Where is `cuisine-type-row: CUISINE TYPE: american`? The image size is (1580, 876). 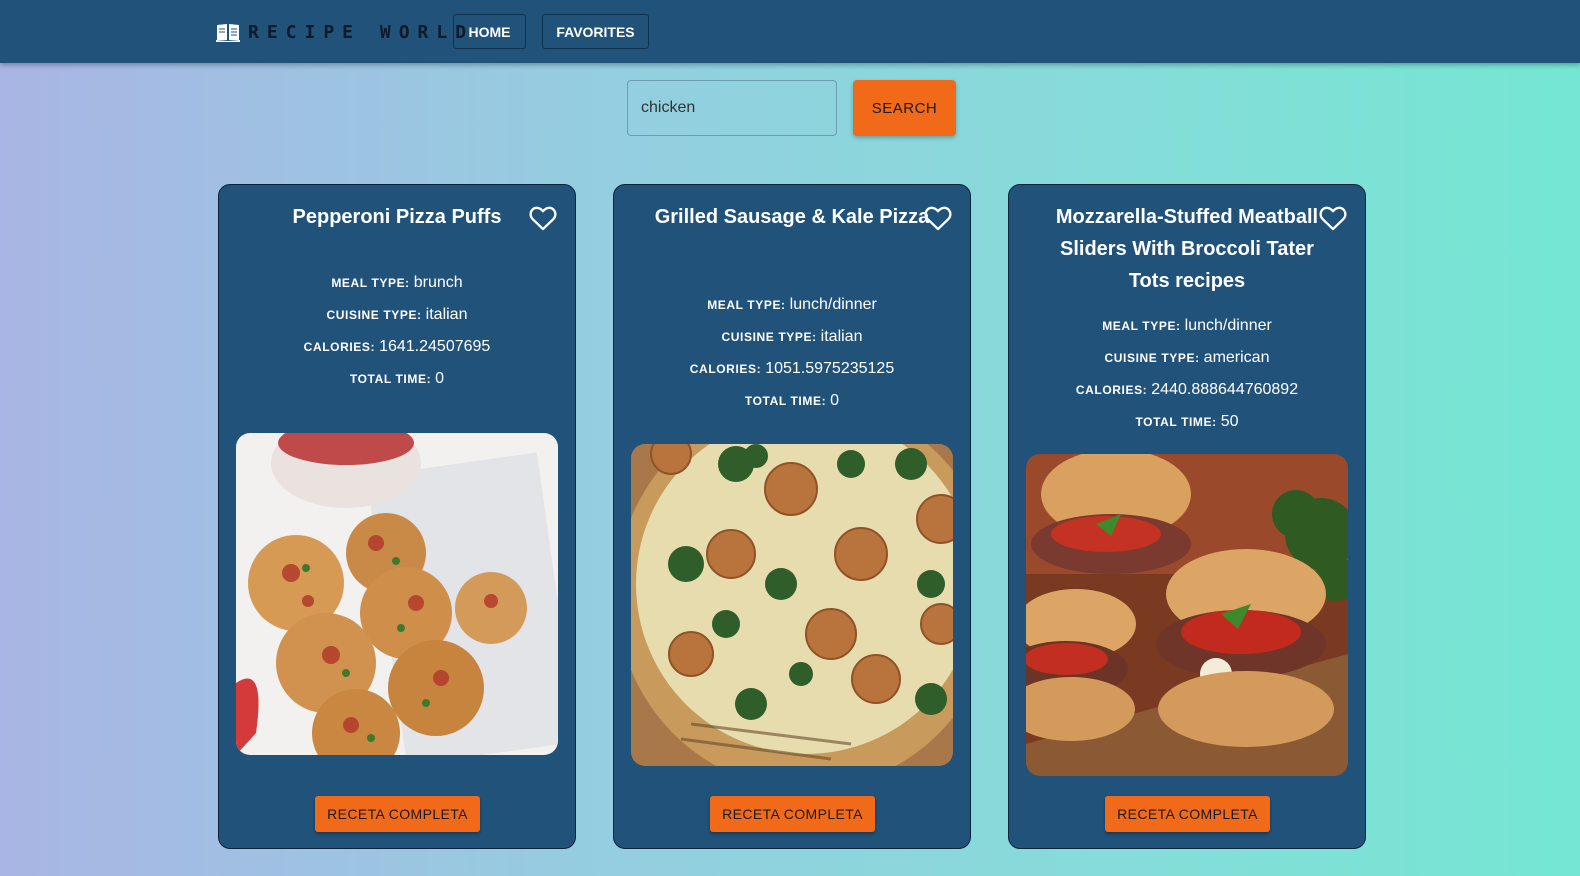 cuisine-type-row: CUISINE TYPE: american is located at coordinates (1187, 358).